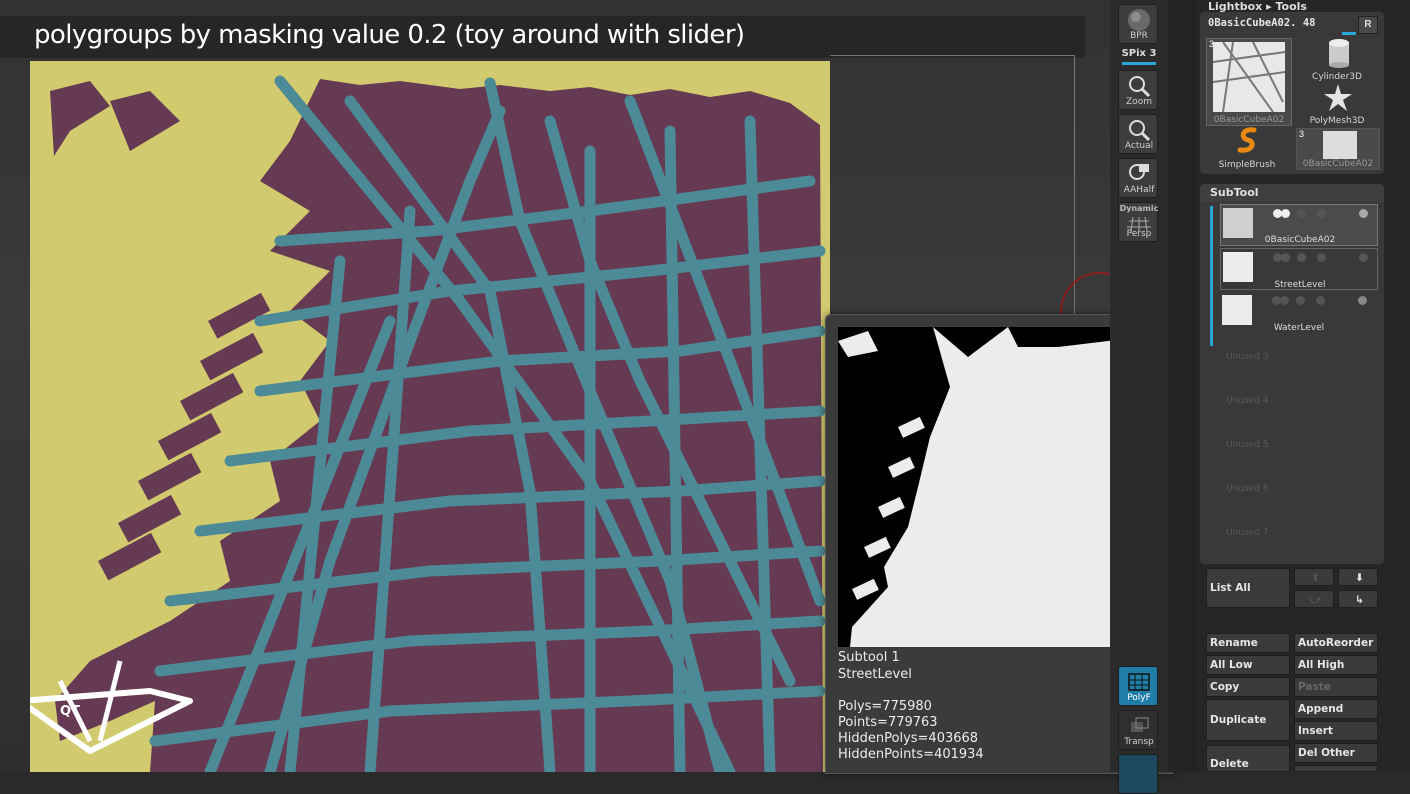 The height and width of the screenshot is (794, 1410). Describe the element at coordinates (1247, 357) in the screenshot. I see `unused-slot: Unused 3` at that location.